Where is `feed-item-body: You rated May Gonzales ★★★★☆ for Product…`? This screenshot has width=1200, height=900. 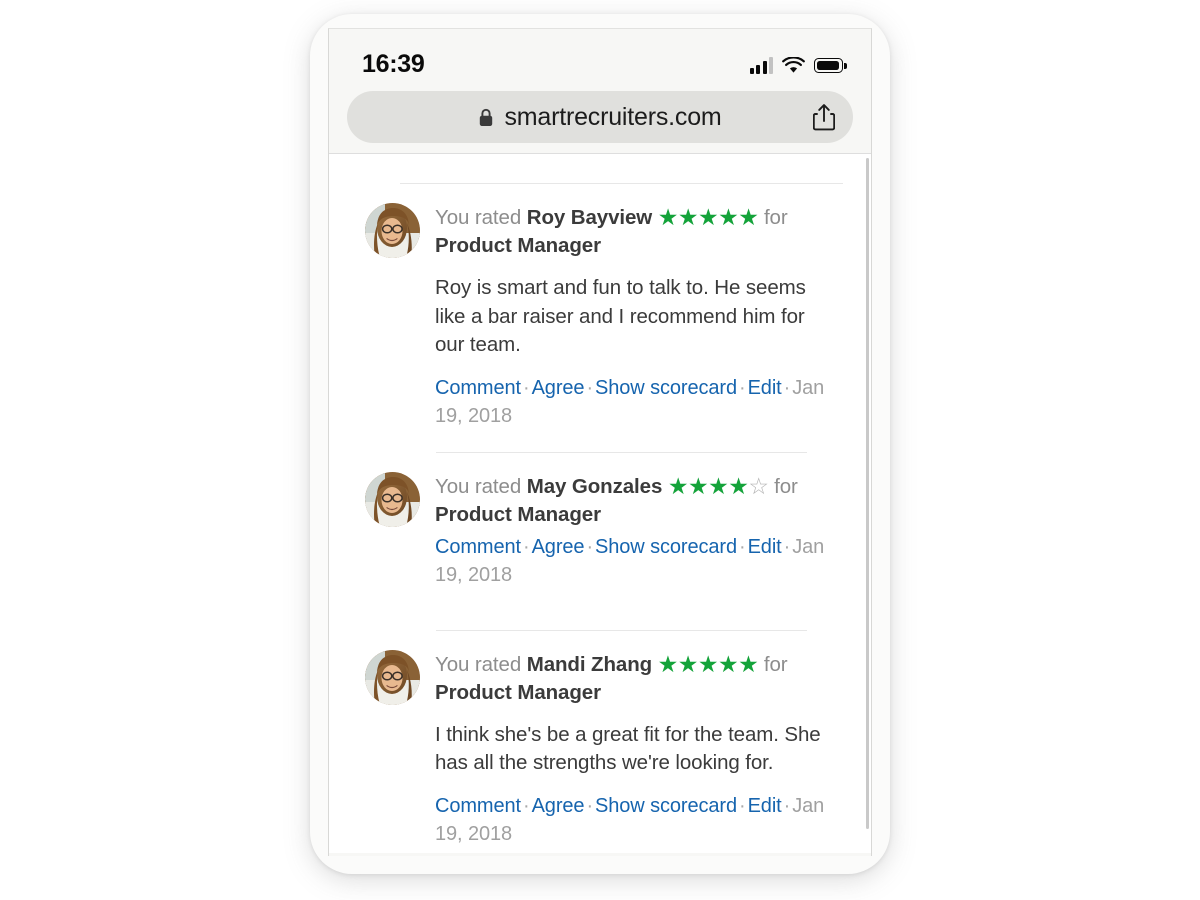
feed-item-body: You rated May Gonzales ★★★★☆ for Product… is located at coordinates (635, 530).